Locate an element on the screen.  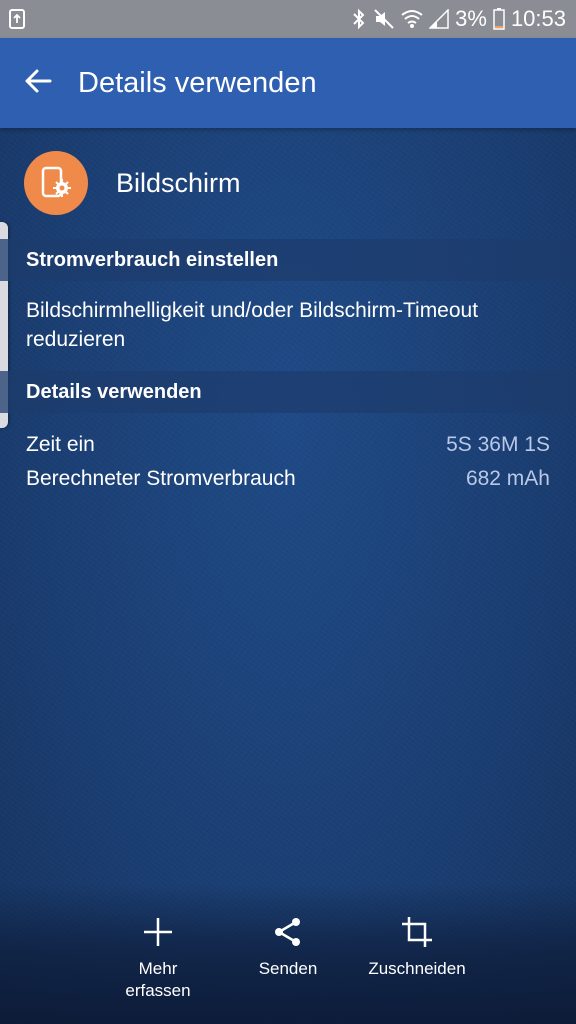
notification-icon is located at coordinates (17, 19).